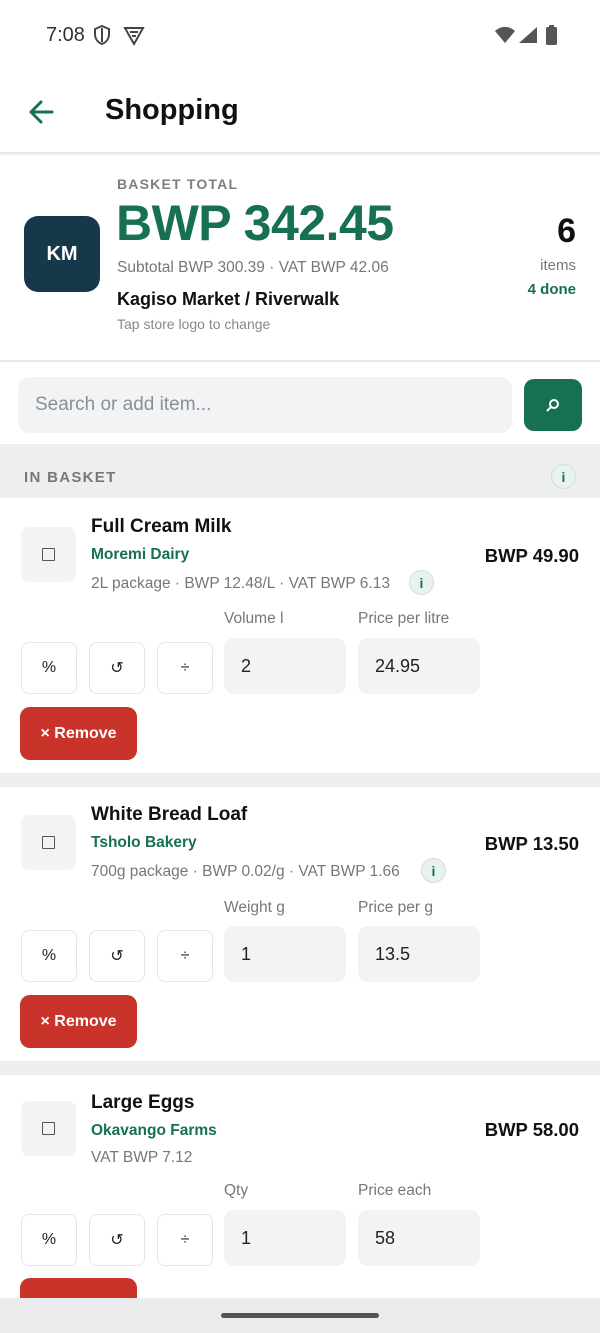 The width and height of the screenshot is (600, 1333). Describe the element at coordinates (140, 554) in the screenshot. I see `item-brand: Moremi Dairy` at that location.